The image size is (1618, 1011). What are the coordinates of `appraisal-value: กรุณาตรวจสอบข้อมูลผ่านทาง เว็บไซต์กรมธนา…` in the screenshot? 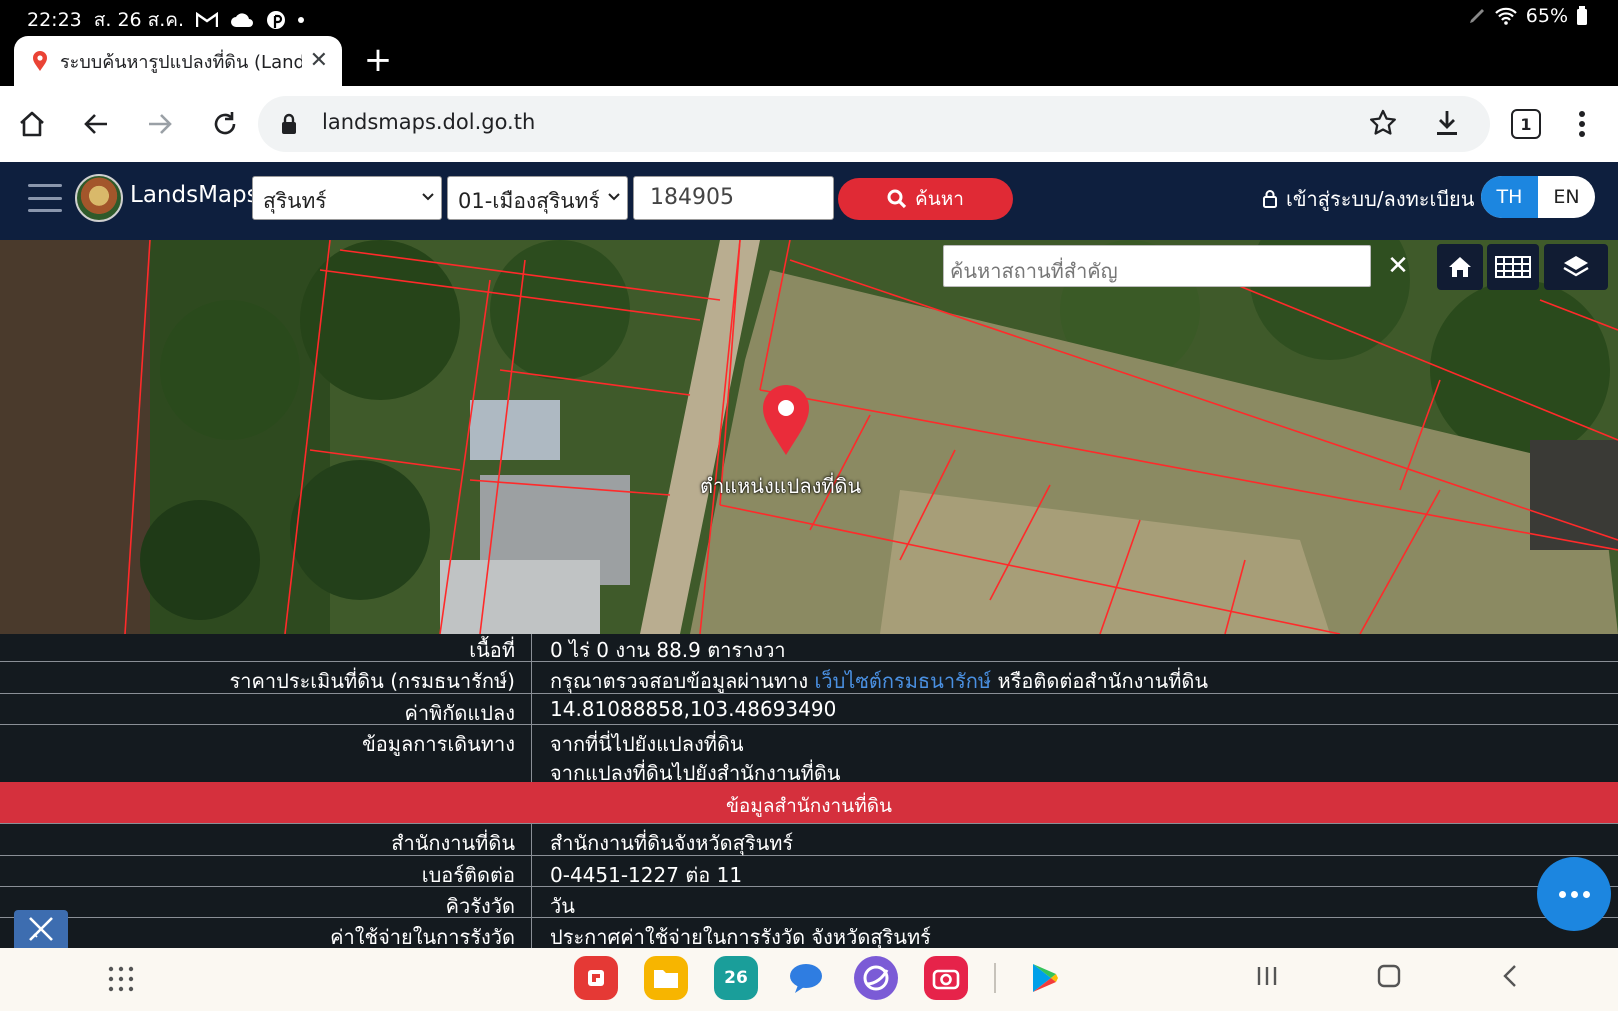 It's located at (879, 681).